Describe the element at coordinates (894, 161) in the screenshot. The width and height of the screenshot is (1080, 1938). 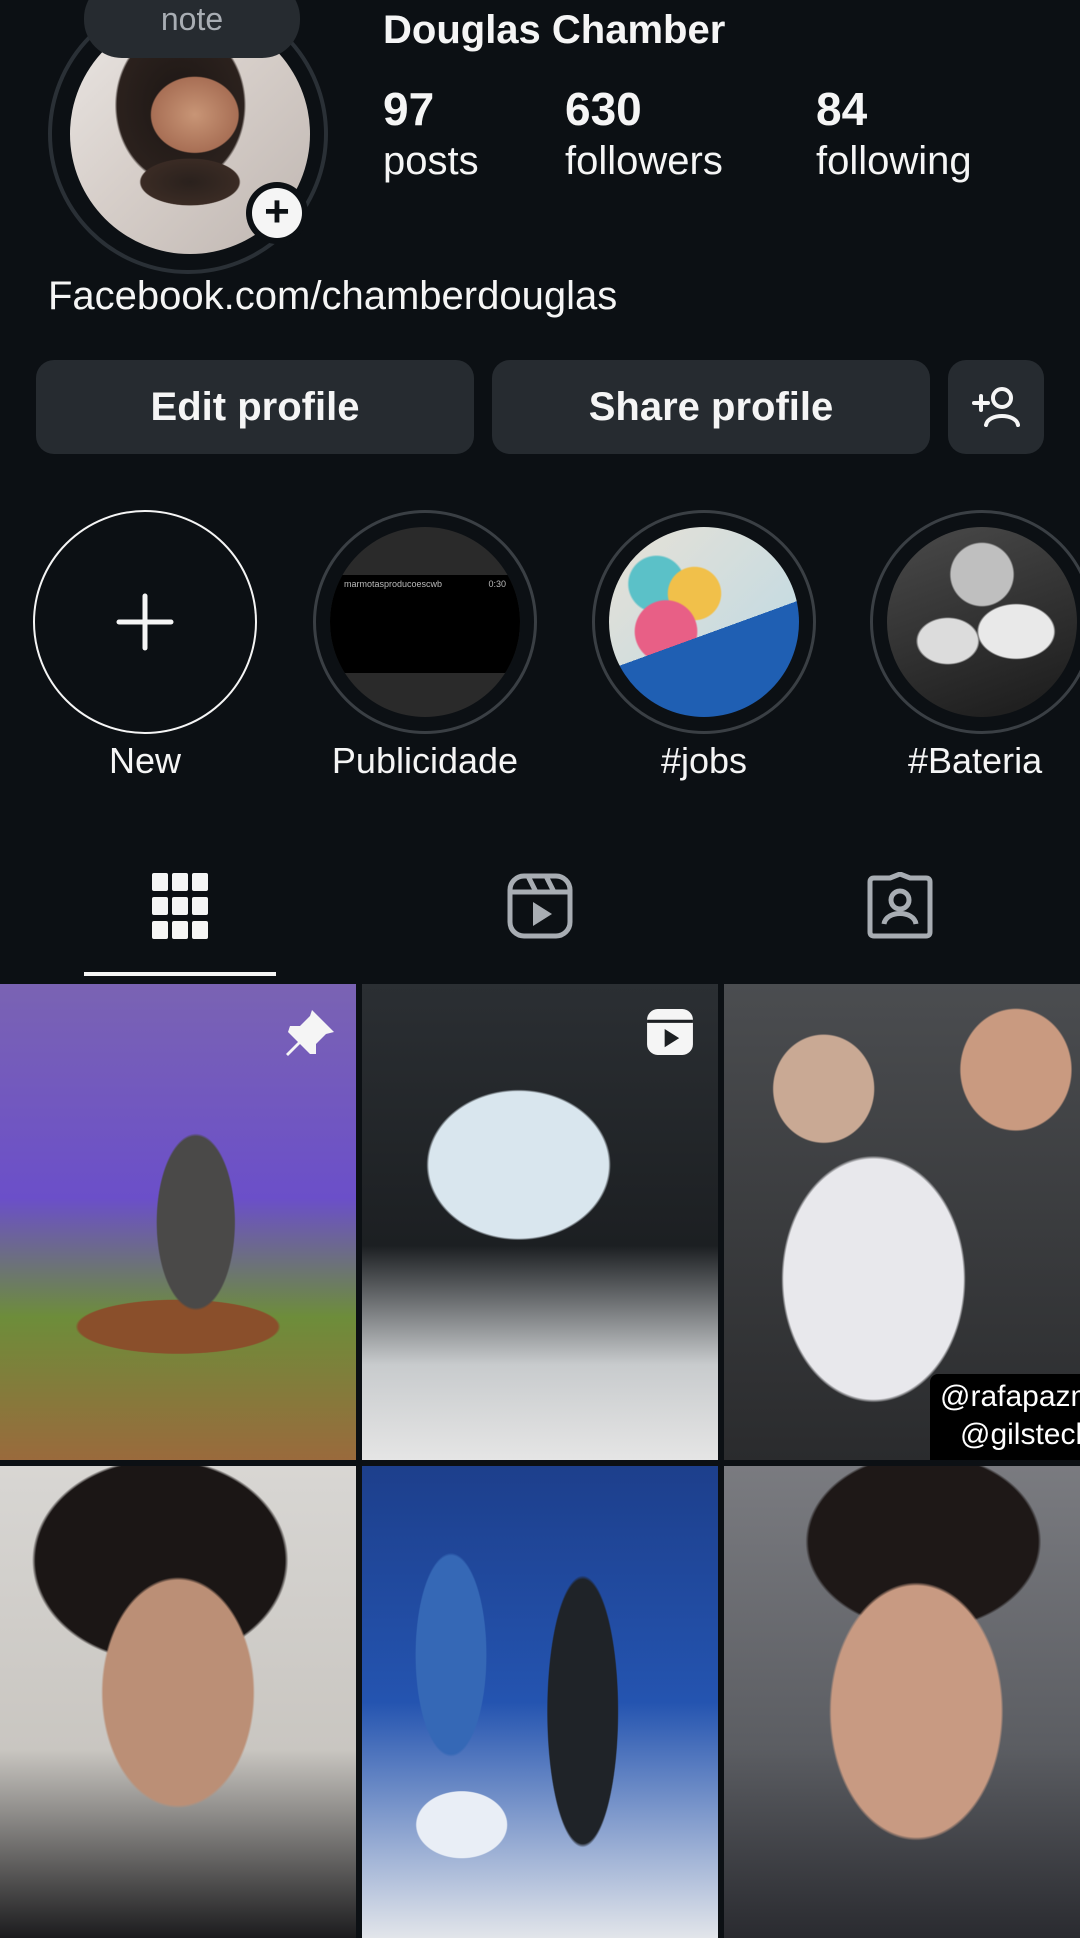
I see `following-label: following` at that location.